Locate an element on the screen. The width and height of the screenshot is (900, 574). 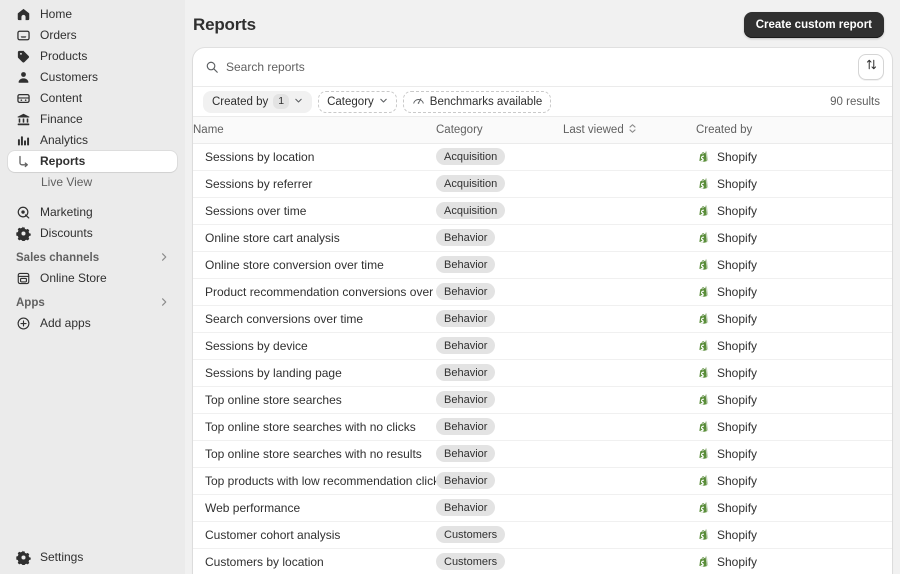
sidebar-item-finance: Finance is located at coordinates (92, 119).